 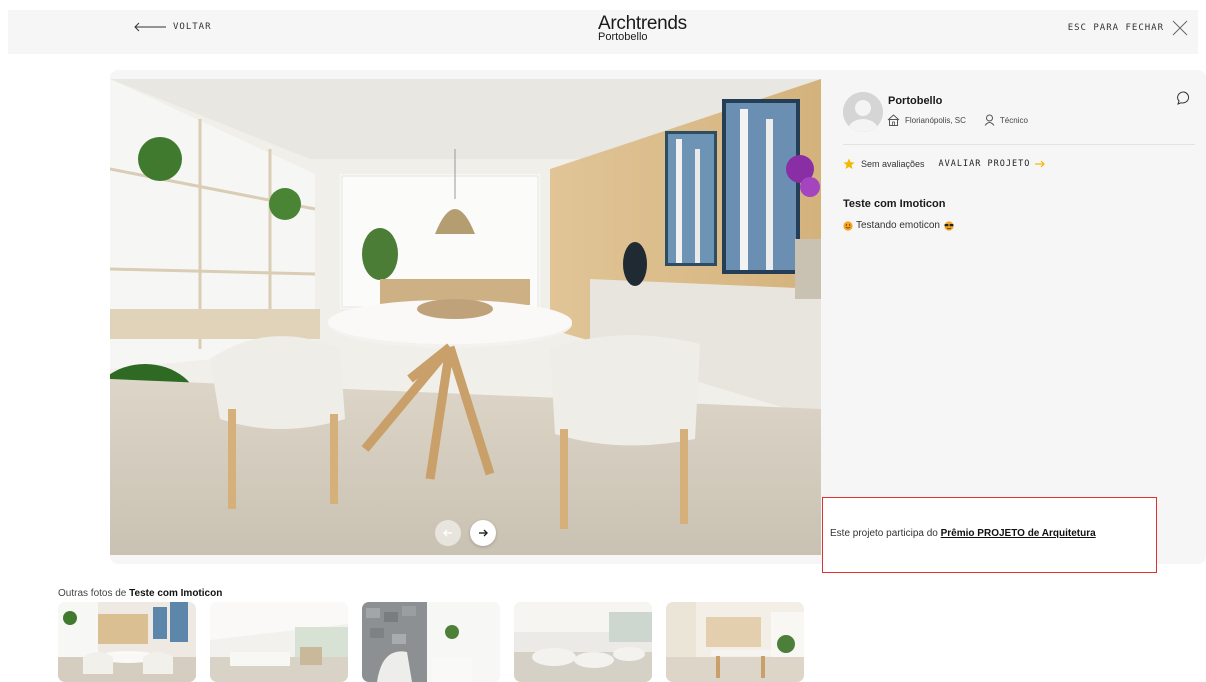 I want to click on previous-photo-button, so click(x=448, y=533).